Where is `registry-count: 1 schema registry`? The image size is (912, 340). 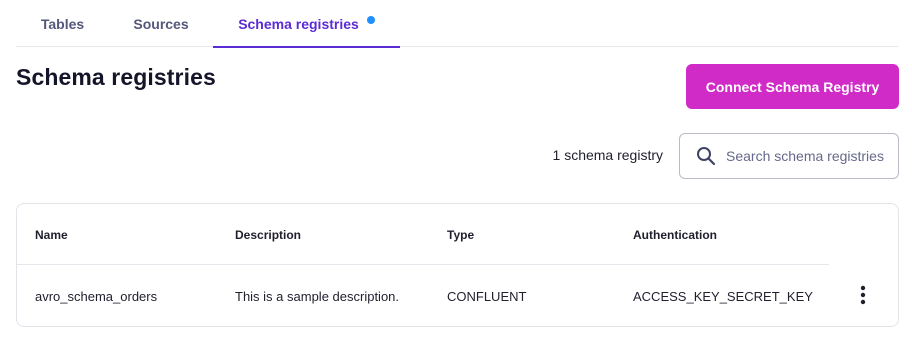 registry-count: 1 schema registry is located at coordinates (607, 155).